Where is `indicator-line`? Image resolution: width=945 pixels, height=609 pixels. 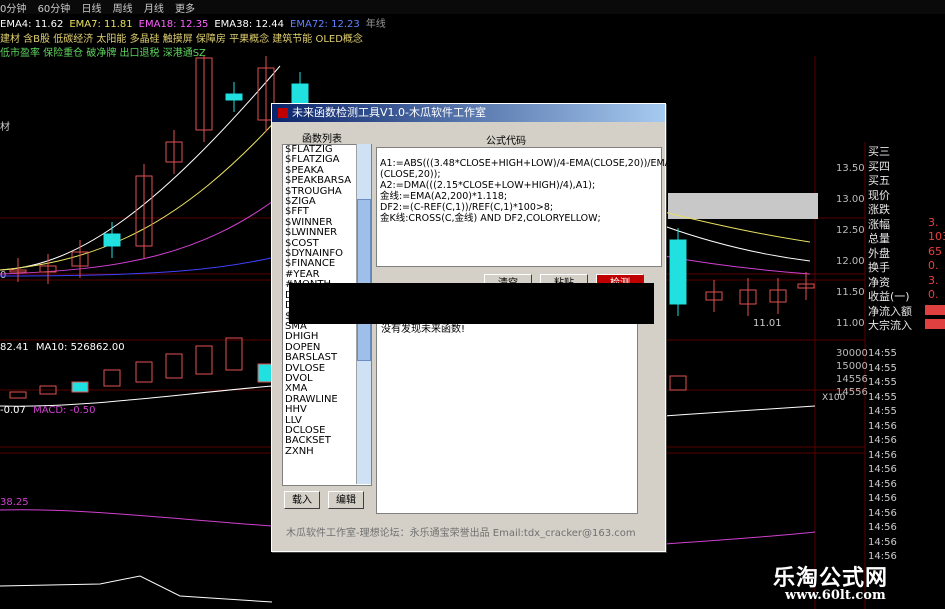 indicator-line is located at coordinates (136, 589).